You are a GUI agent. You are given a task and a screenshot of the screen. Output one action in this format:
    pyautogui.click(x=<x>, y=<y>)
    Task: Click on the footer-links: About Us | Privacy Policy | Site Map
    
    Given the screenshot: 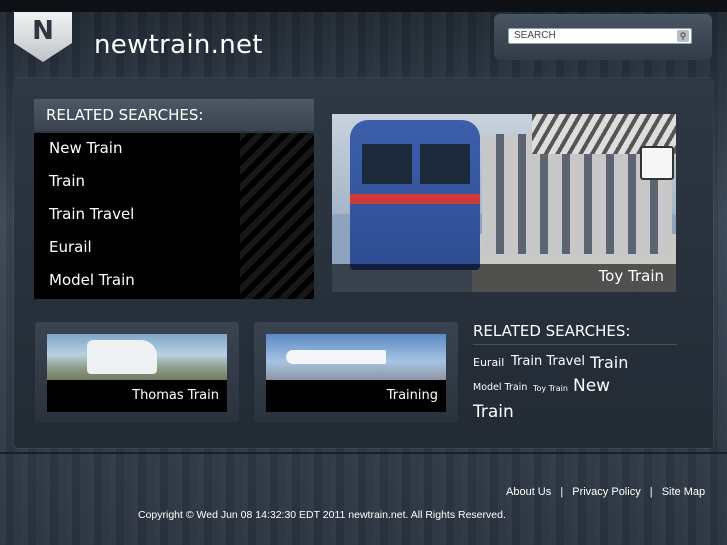 What is the action you would take?
    pyautogui.click(x=605, y=492)
    